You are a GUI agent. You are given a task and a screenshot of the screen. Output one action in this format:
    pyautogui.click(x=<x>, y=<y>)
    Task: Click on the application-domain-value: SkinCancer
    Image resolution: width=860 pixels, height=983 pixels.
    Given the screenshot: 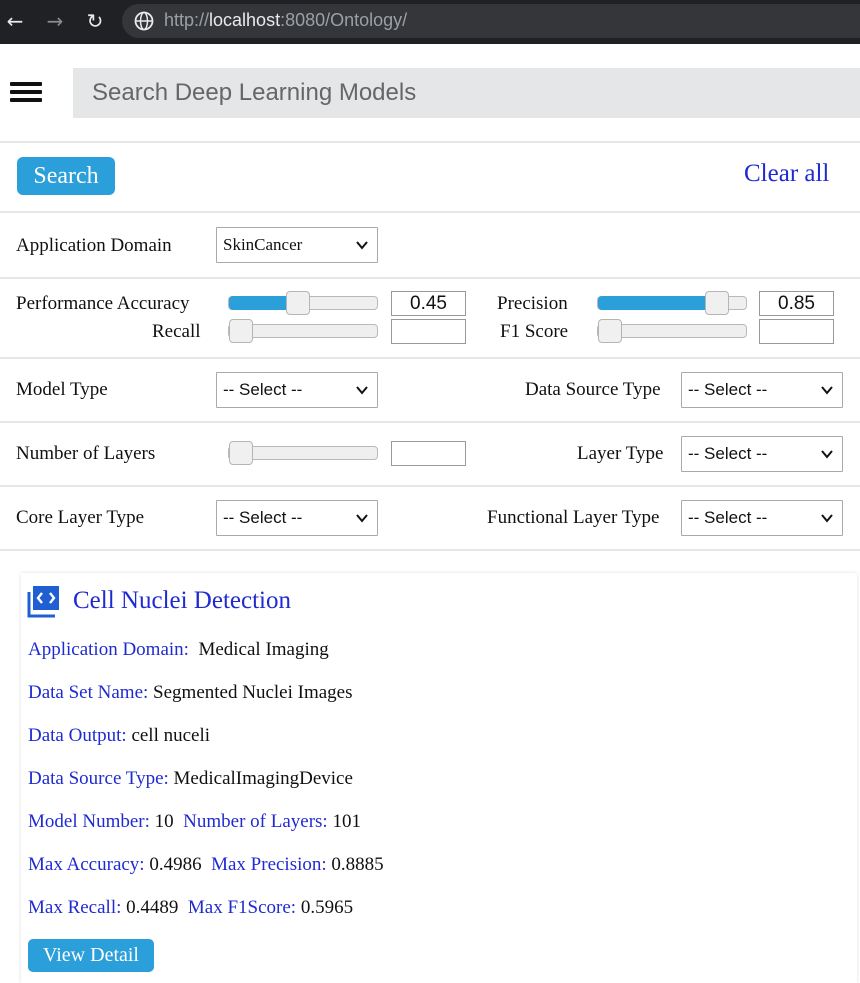 What is the action you would take?
    pyautogui.click(x=263, y=244)
    